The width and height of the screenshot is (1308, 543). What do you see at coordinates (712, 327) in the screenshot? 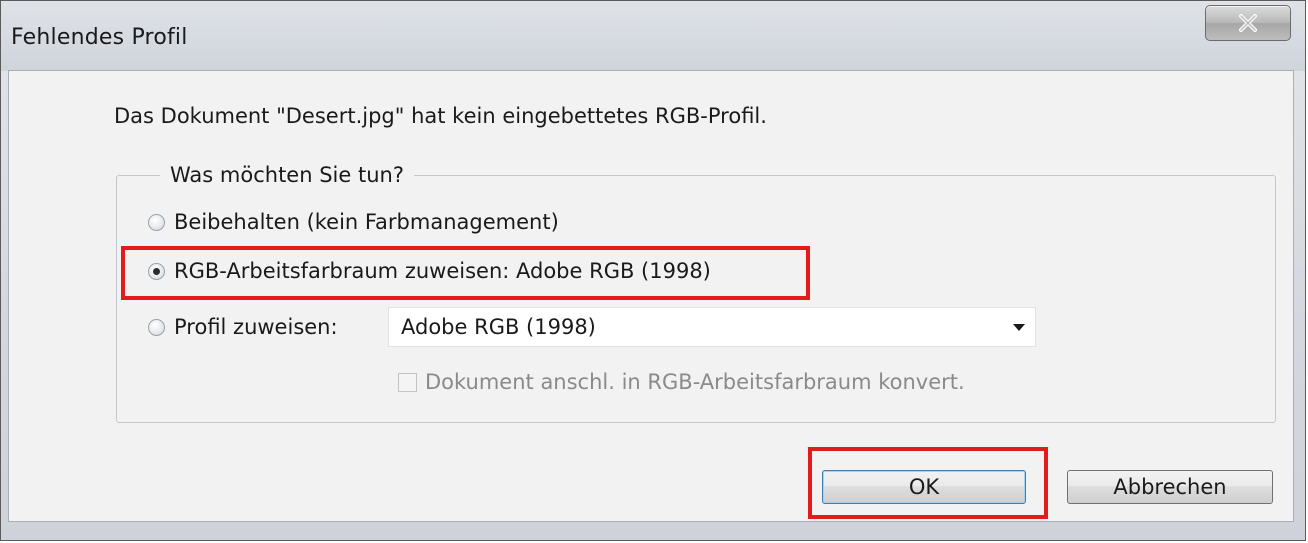
I see `profile-select: Adobe RGB (1998)` at bounding box center [712, 327].